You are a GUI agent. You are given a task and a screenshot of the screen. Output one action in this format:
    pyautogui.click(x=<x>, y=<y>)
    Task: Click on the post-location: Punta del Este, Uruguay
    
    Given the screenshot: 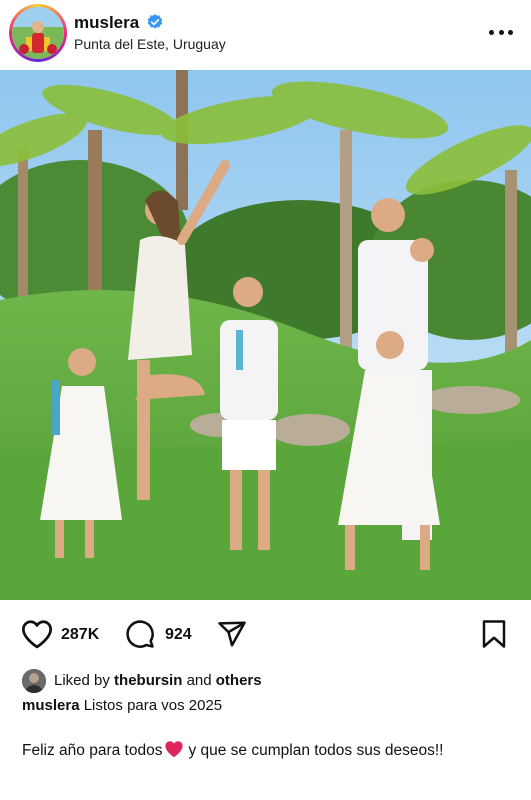 What is the action you would take?
    pyautogui.click(x=150, y=44)
    